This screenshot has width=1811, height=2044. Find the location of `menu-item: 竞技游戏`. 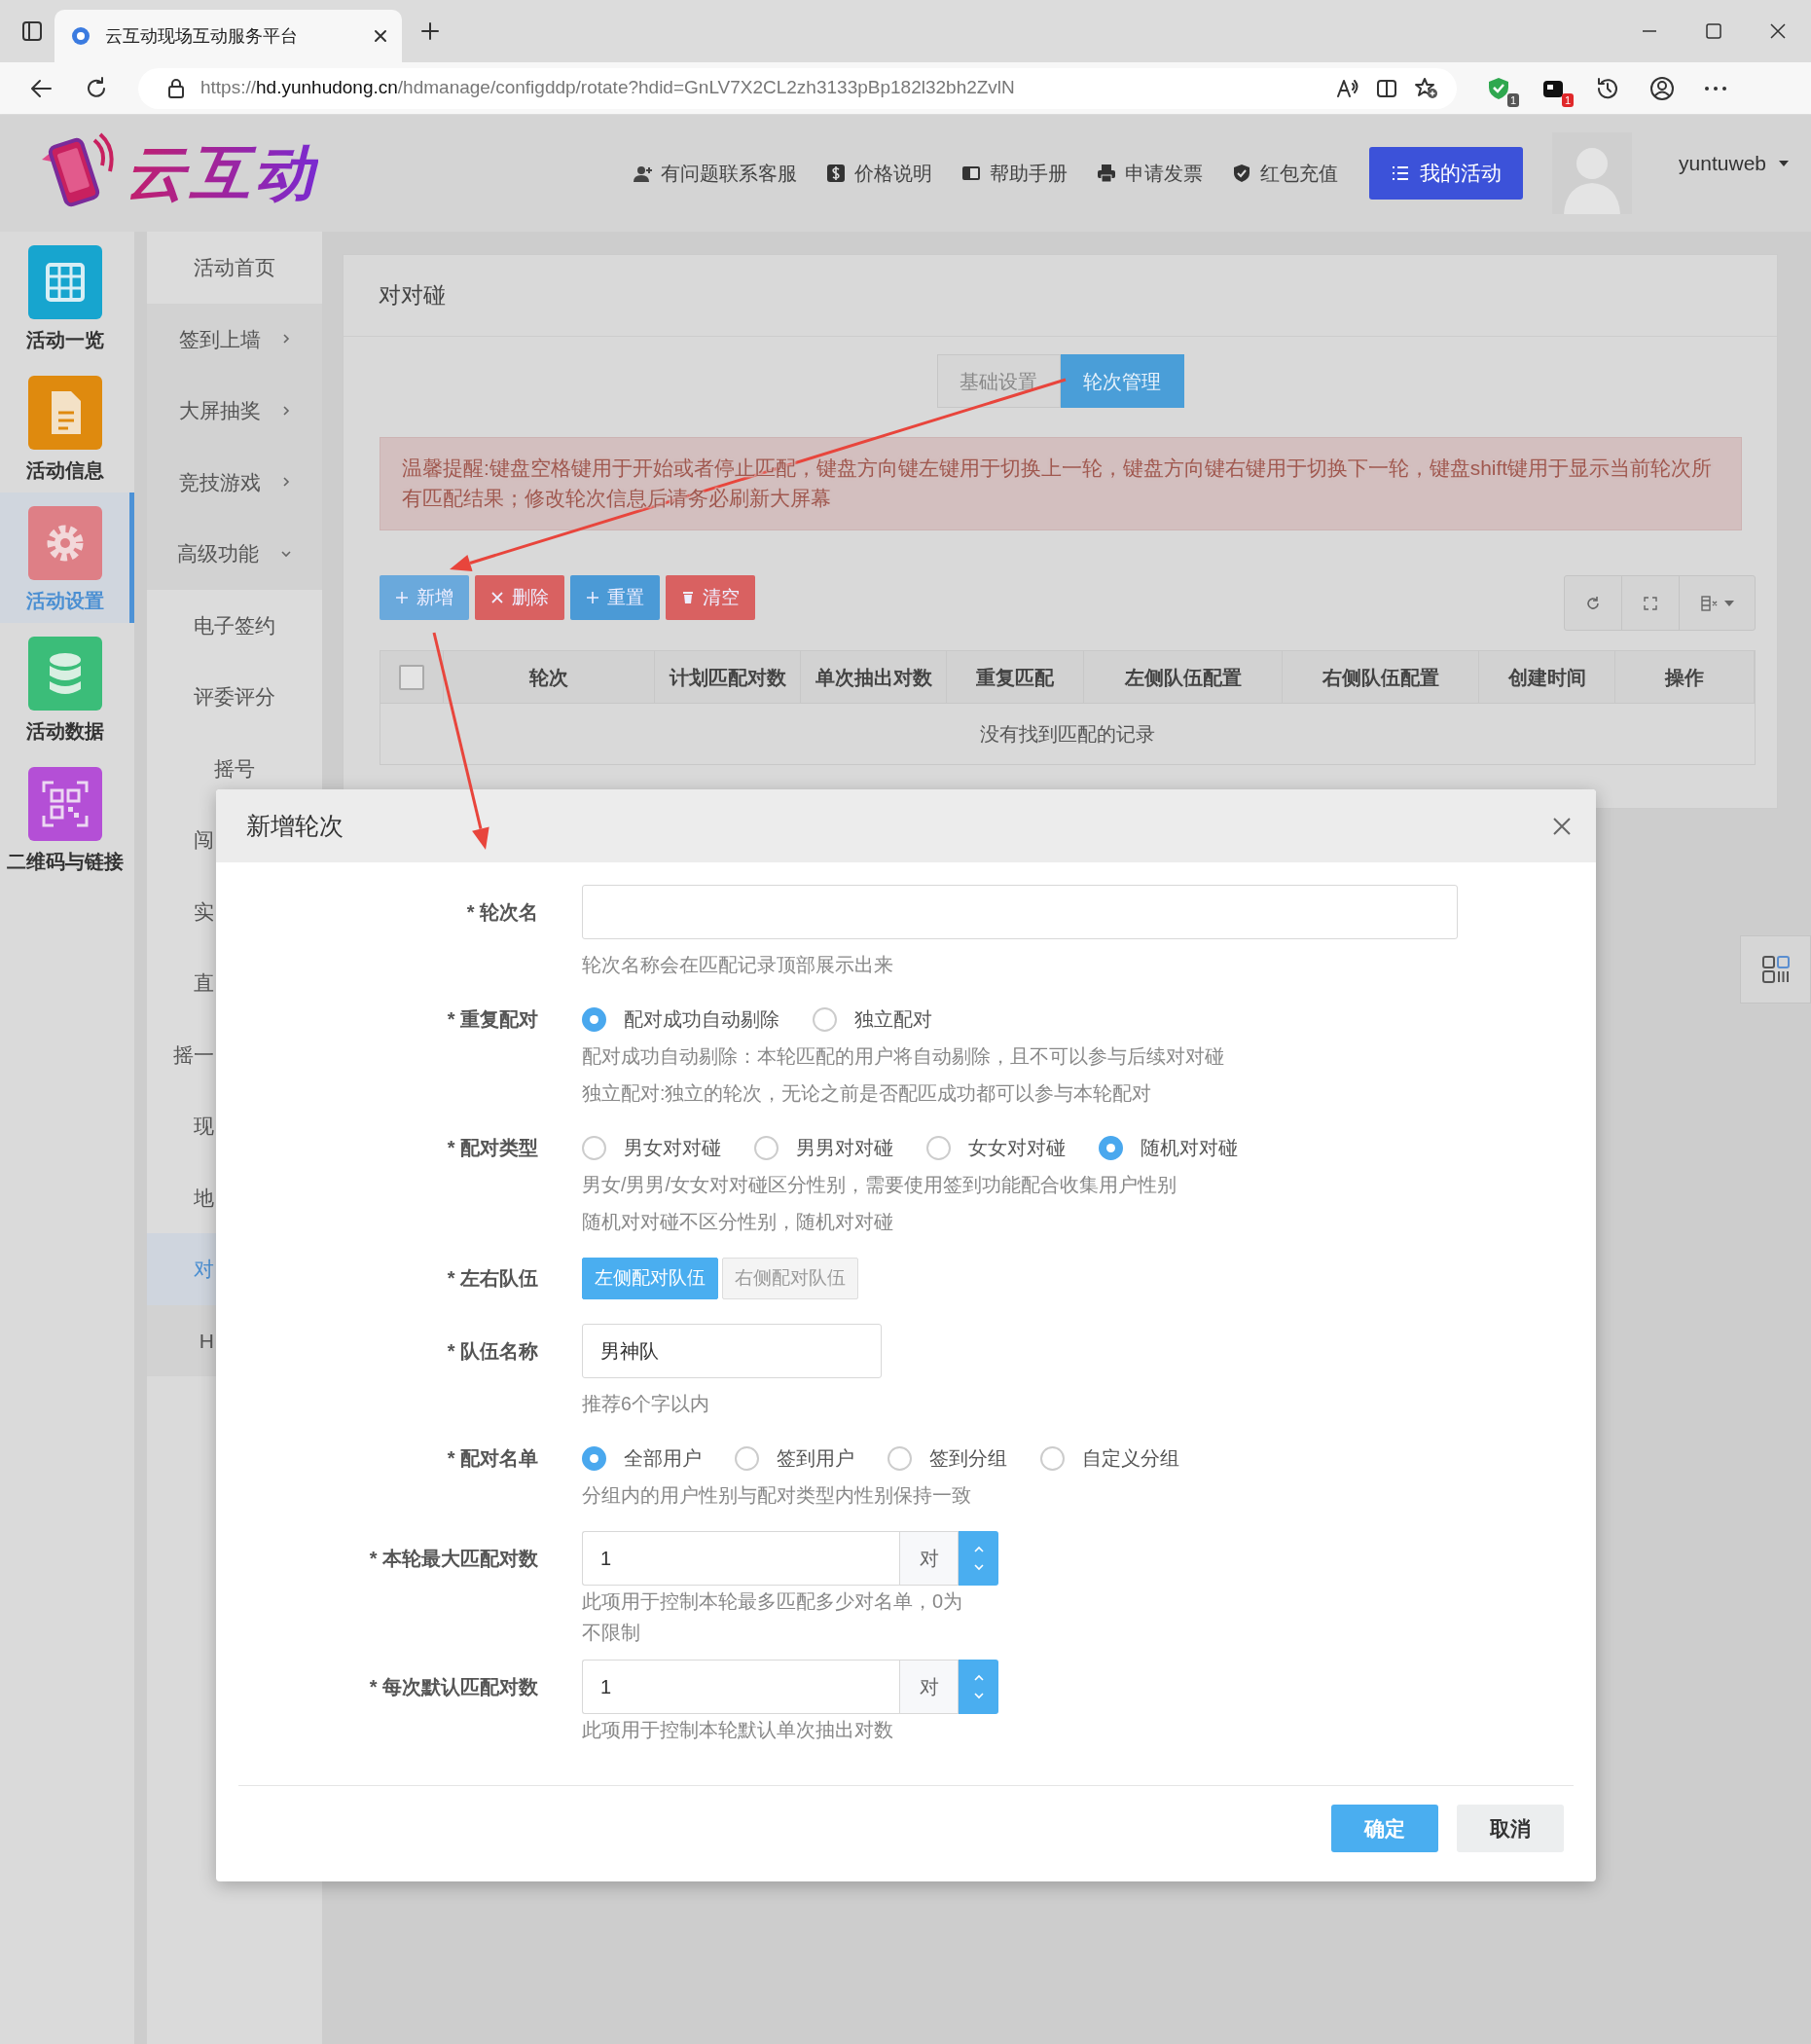

menu-item: 竞技游戏 is located at coordinates (234, 482).